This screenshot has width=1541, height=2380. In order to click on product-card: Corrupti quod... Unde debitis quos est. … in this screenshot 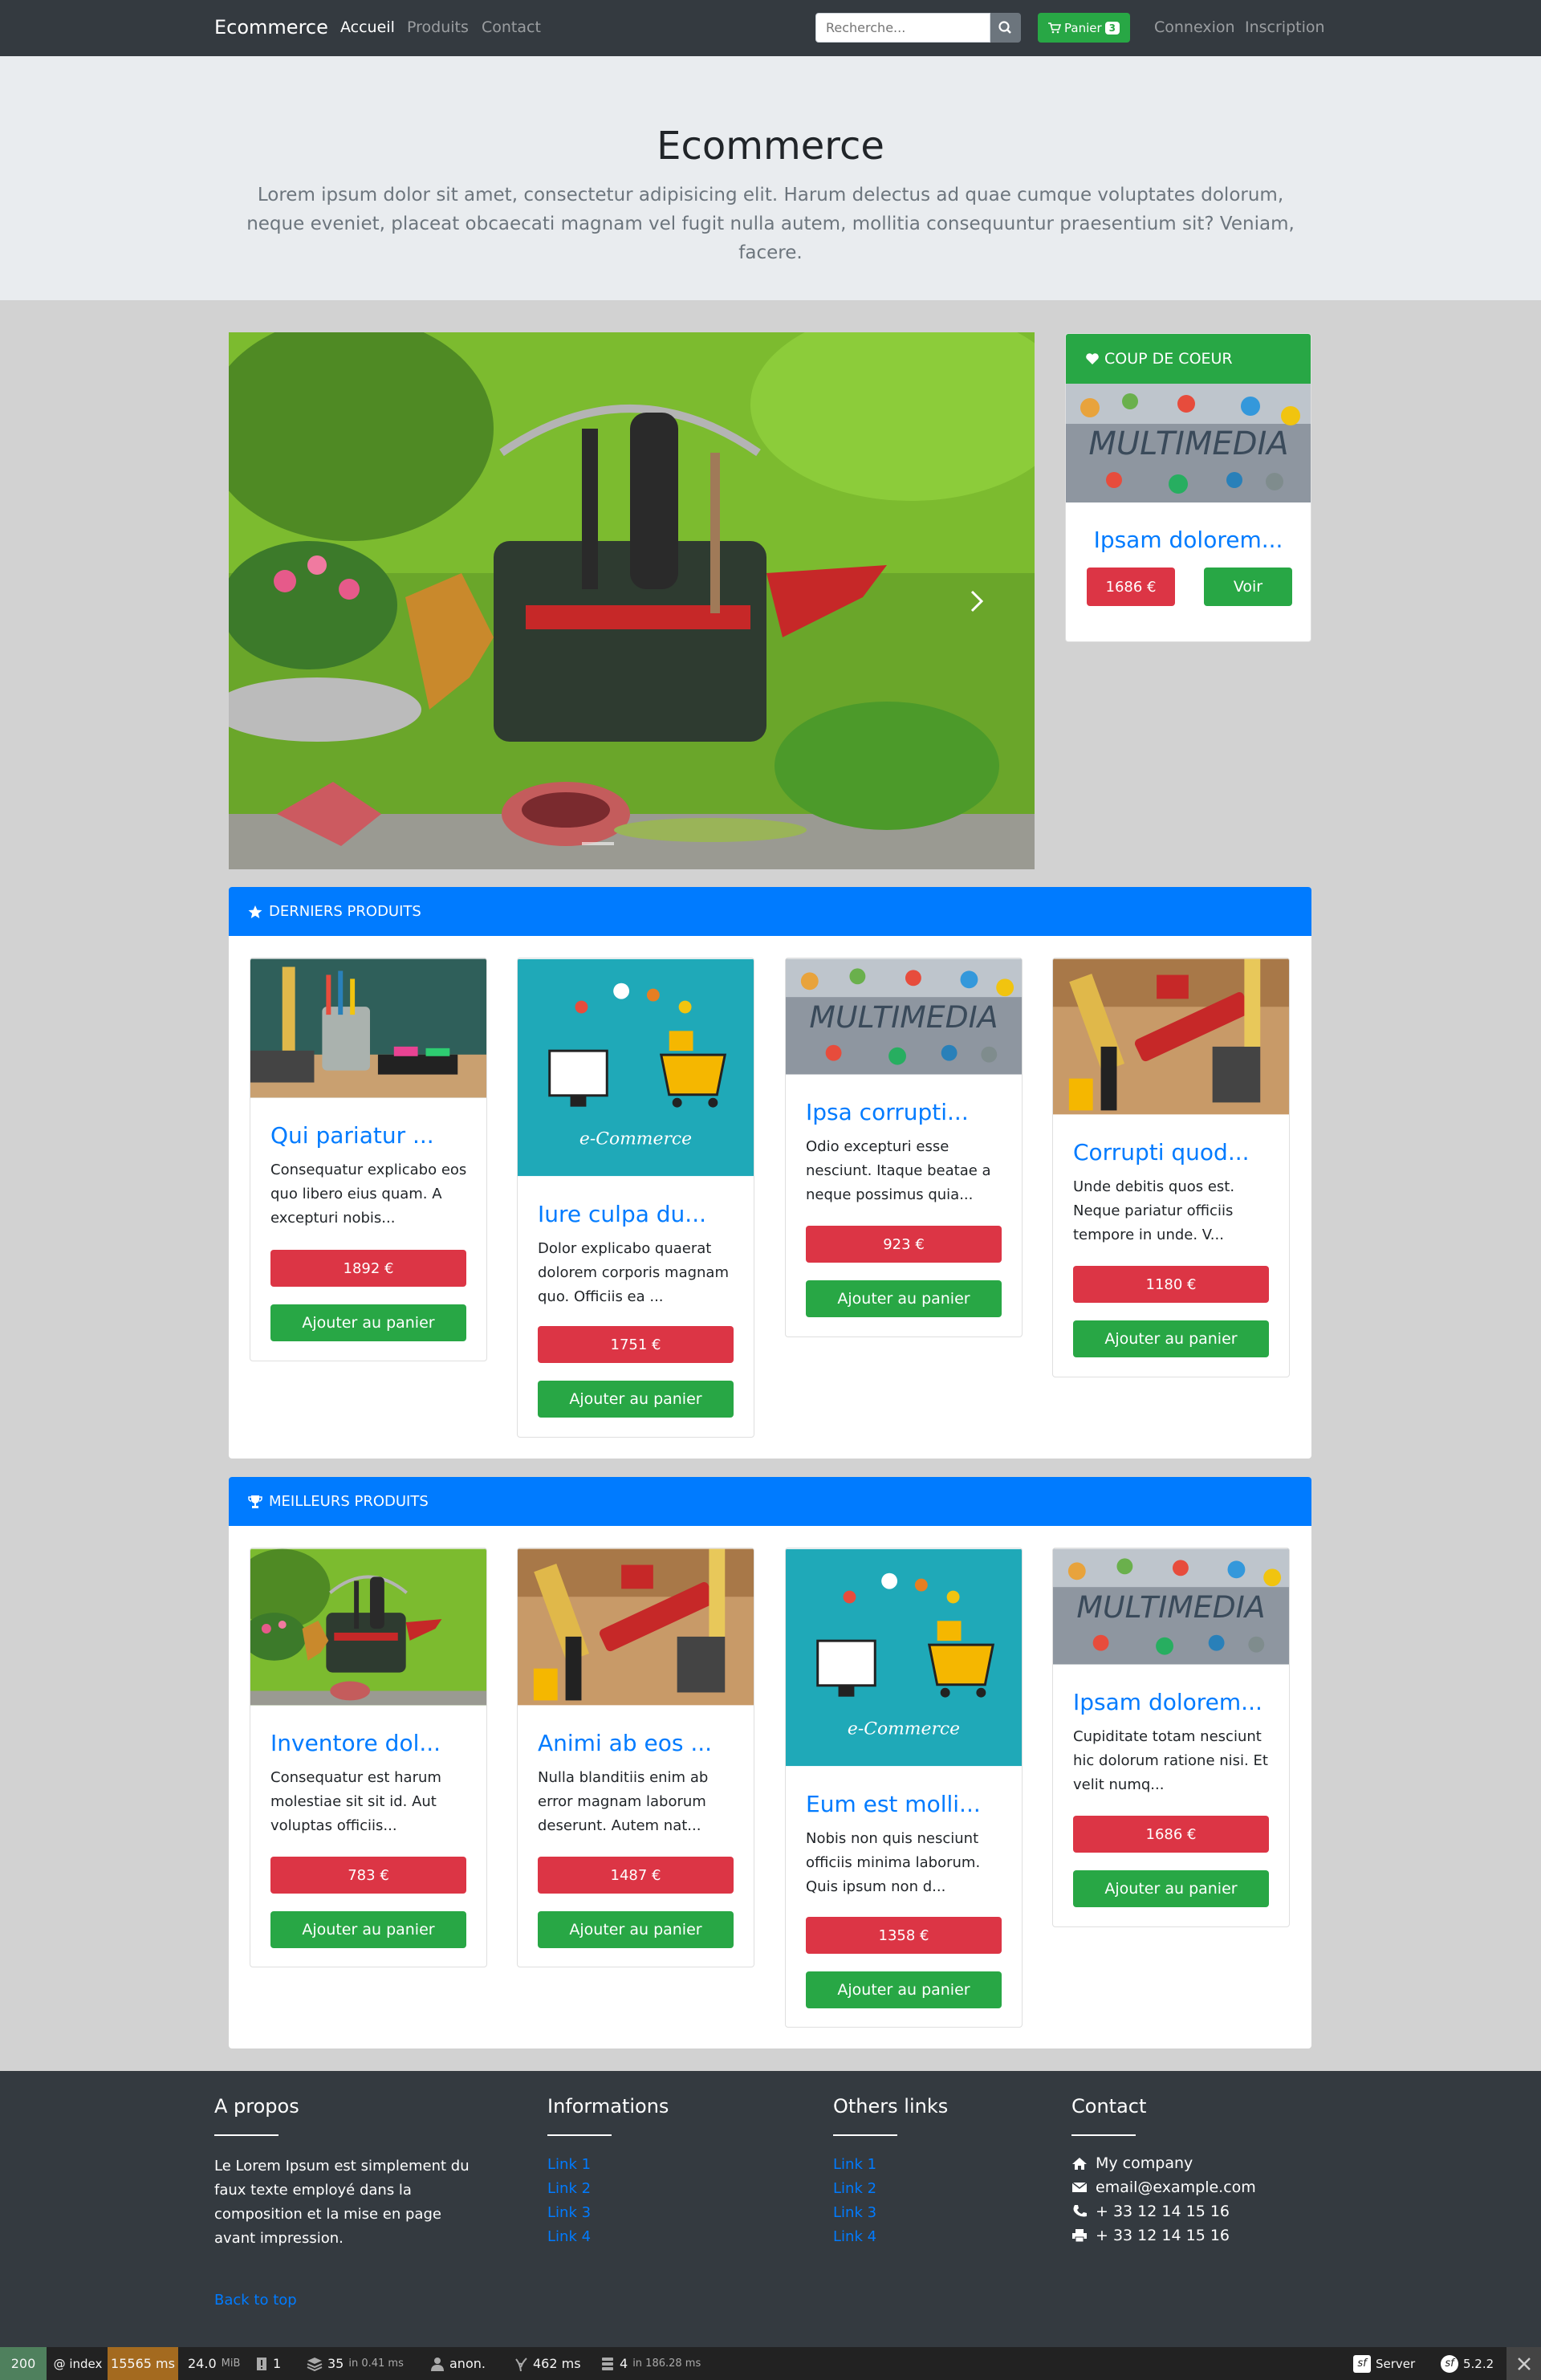, I will do `click(1171, 1168)`.